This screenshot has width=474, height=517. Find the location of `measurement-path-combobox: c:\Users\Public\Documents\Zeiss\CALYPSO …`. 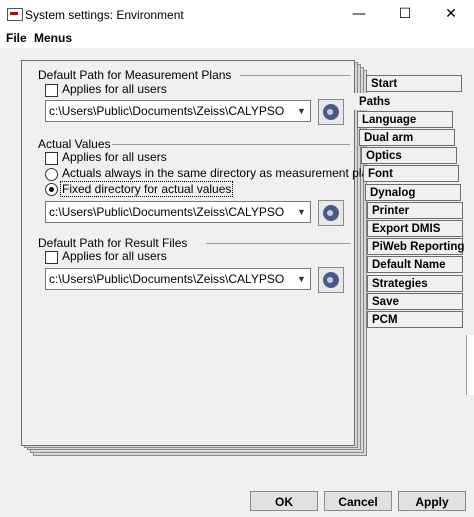

measurement-path-combobox: c:\Users\Public\Documents\Zeiss\CALYPSO … is located at coordinates (178, 111).